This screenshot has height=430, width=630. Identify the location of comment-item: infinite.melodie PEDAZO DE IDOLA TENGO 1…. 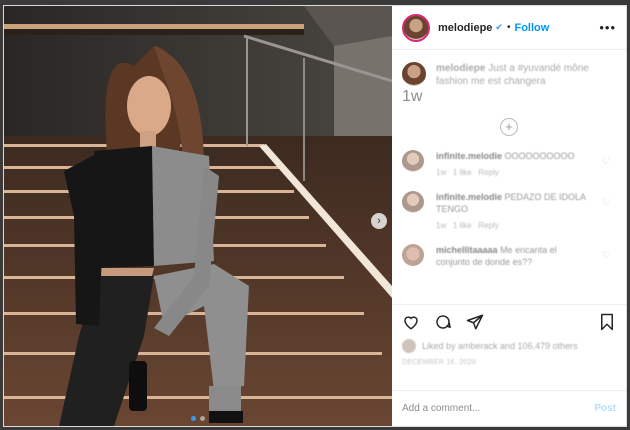
(509, 210).